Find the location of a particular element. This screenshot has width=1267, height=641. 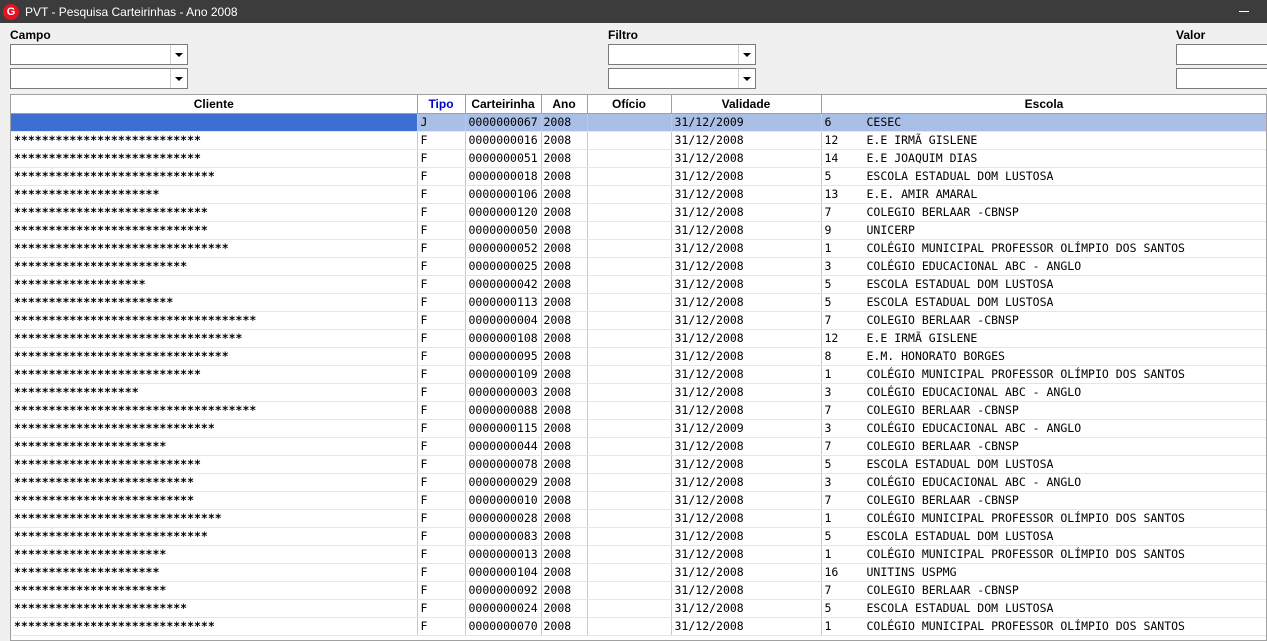

cell-escola: 16 UNITINS USPMG is located at coordinates (1043, 572).